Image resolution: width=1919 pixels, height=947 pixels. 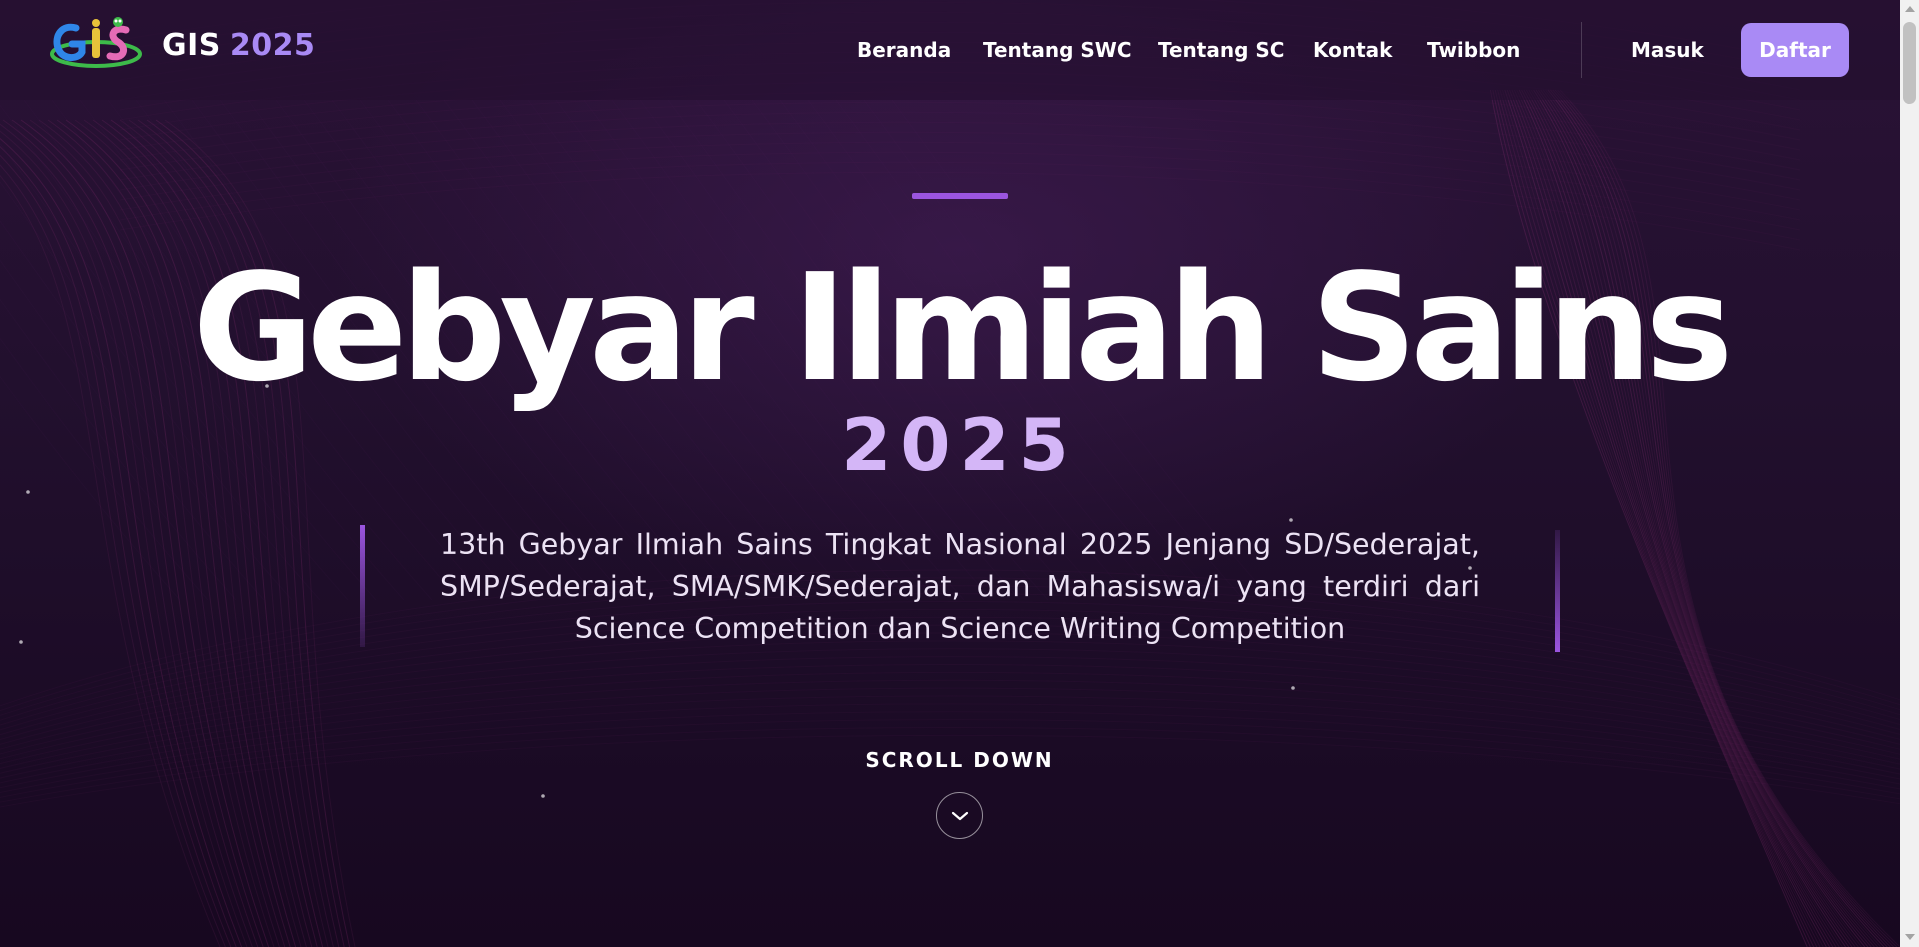 I want to click on nav-tentang-swc: Tentang SWC, so click(x=1057, y=50).